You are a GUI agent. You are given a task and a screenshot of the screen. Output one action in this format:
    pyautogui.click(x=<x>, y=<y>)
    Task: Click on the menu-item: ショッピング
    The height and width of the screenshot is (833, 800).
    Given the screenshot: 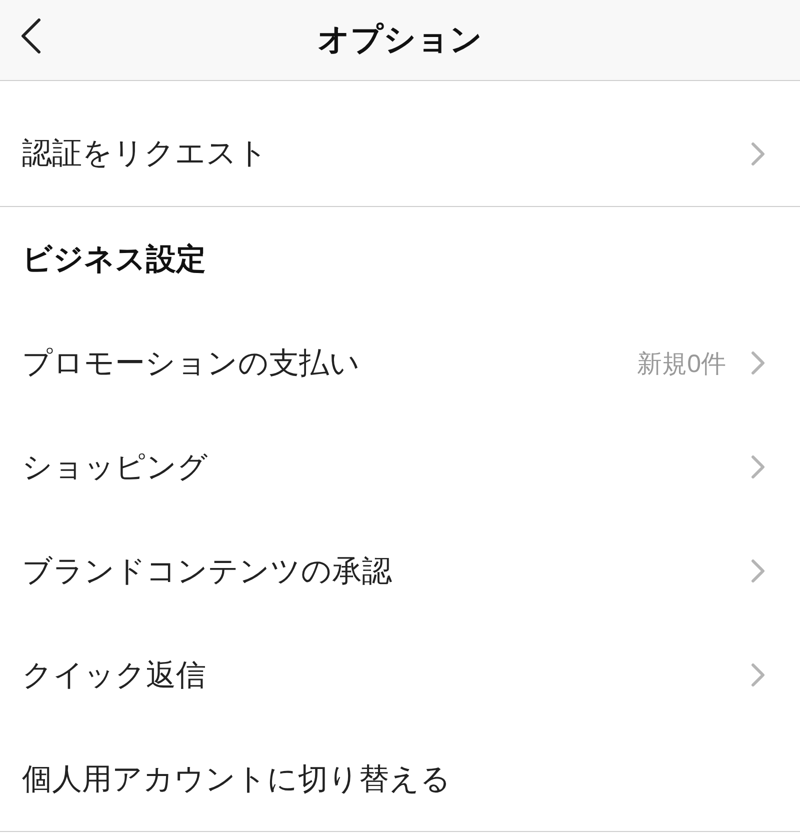 What is the action you would take?
    pyautogui.click(x=400, y=467)
    